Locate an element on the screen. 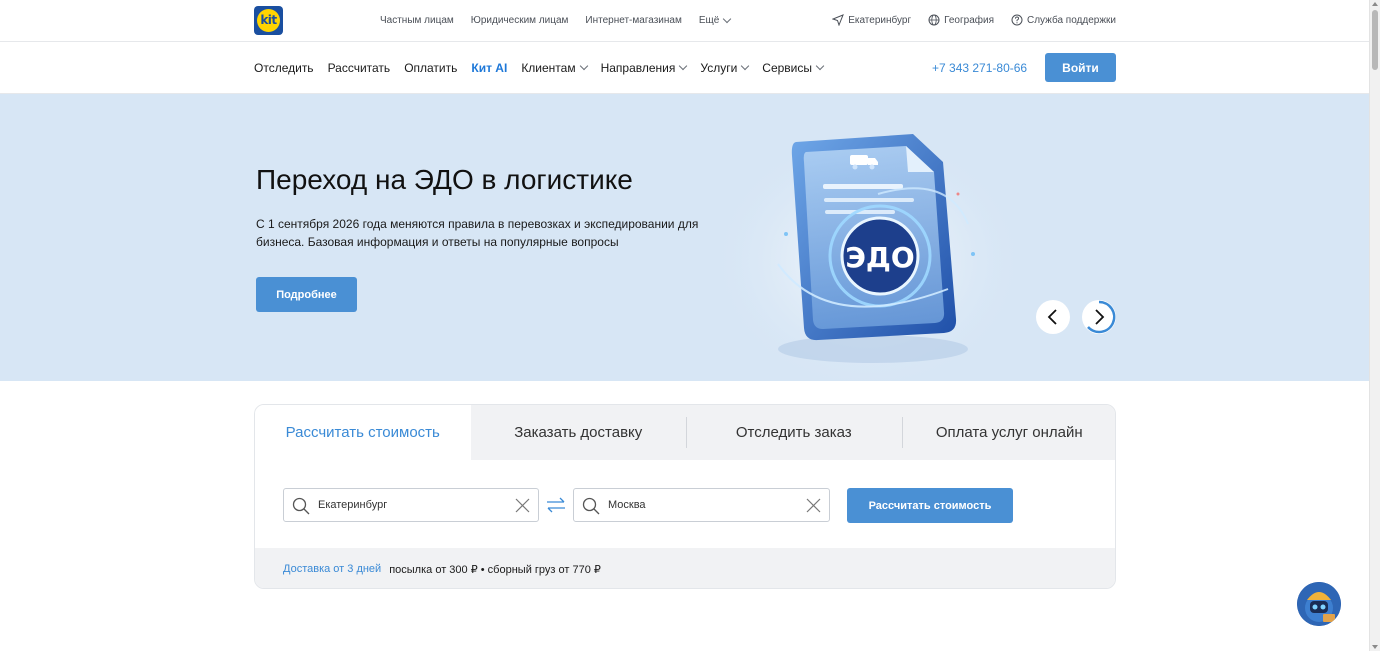  robot-avatar-icon is located at coordinates (1319, 604).